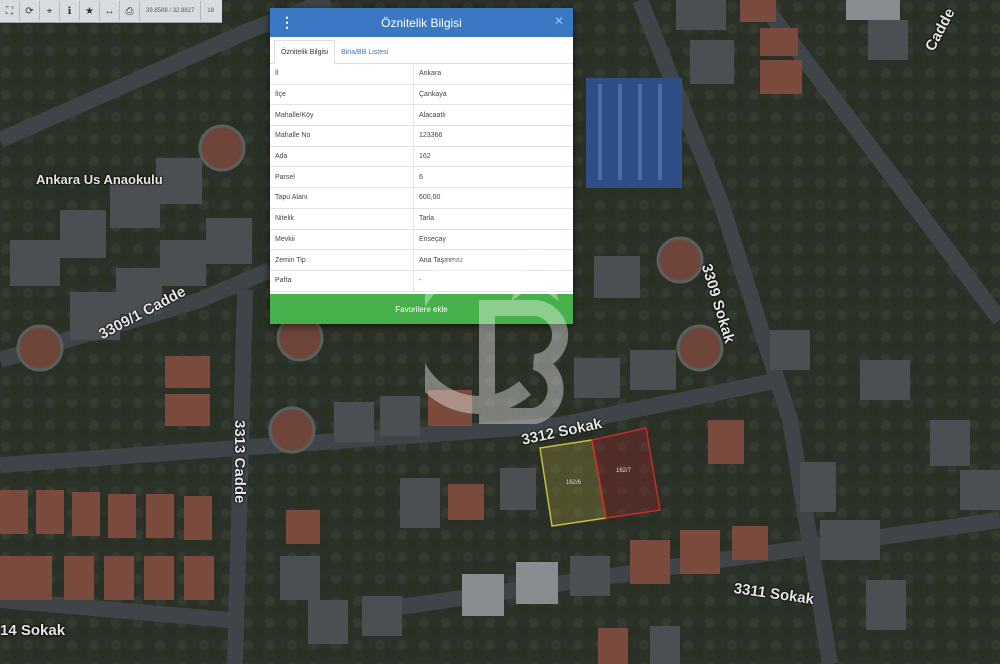  I want to click on parcel-label-2: 162/7, so click(623, 471).